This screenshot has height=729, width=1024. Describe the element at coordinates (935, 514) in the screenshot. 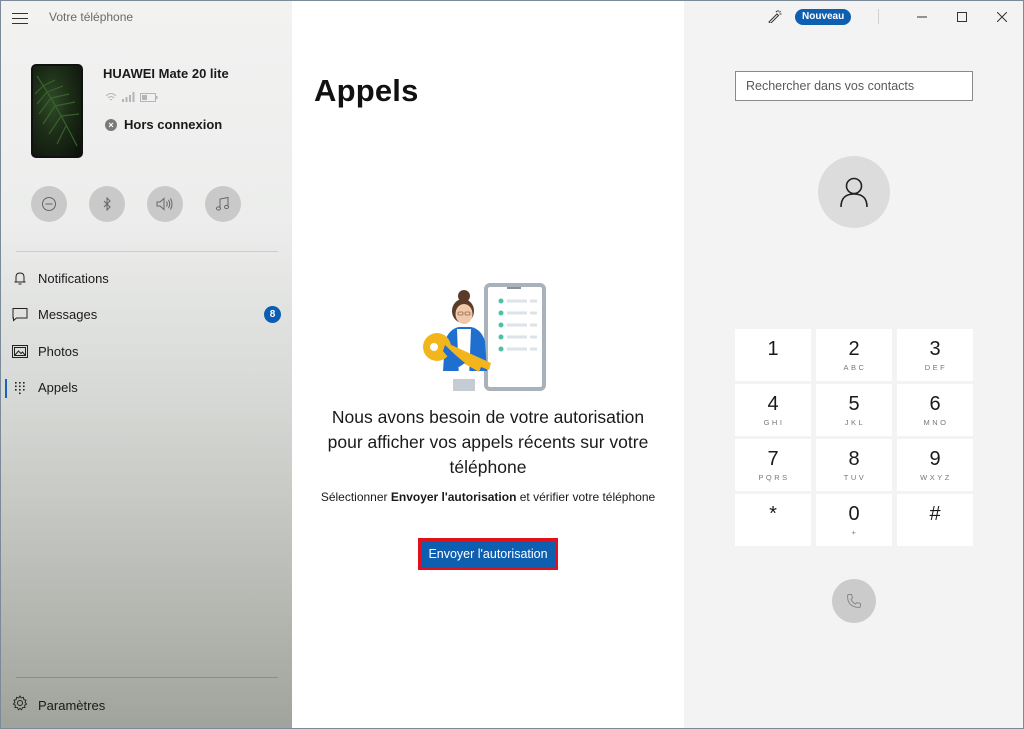

I see `dialpad-key-digit: #` at that location.